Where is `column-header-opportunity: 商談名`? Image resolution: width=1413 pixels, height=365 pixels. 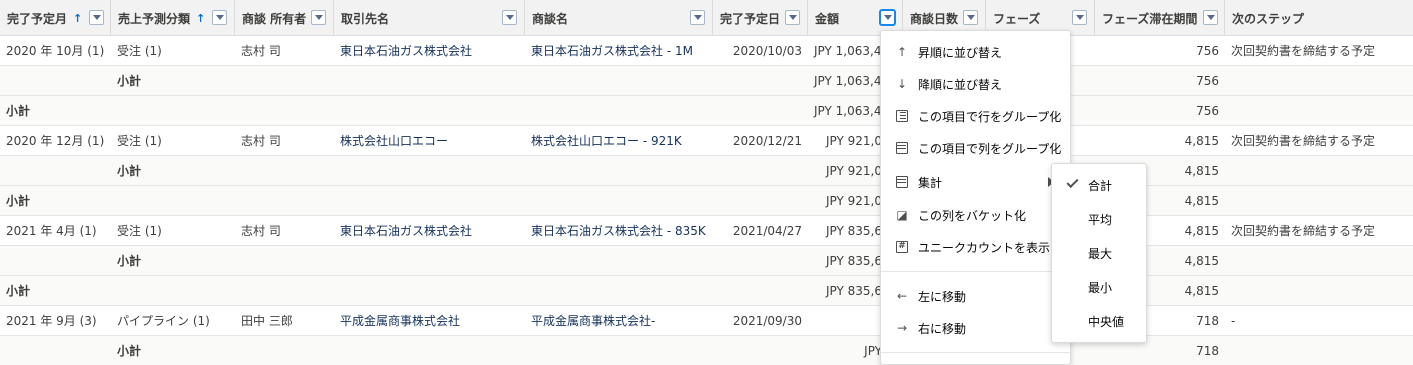 column-header-opportunity: 商談名 is located at coordinates (619, 18).